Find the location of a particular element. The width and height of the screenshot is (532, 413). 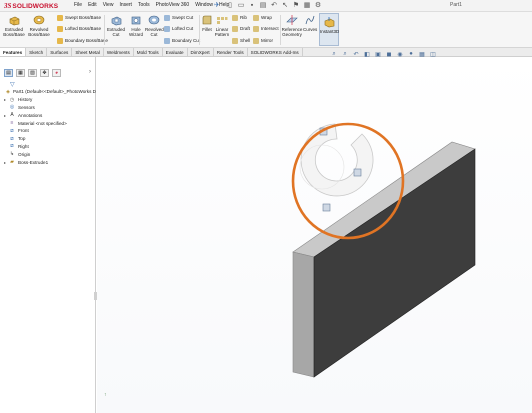

tree-item-annotations: ▸ A Annotations is located at coordinates (50, 115).